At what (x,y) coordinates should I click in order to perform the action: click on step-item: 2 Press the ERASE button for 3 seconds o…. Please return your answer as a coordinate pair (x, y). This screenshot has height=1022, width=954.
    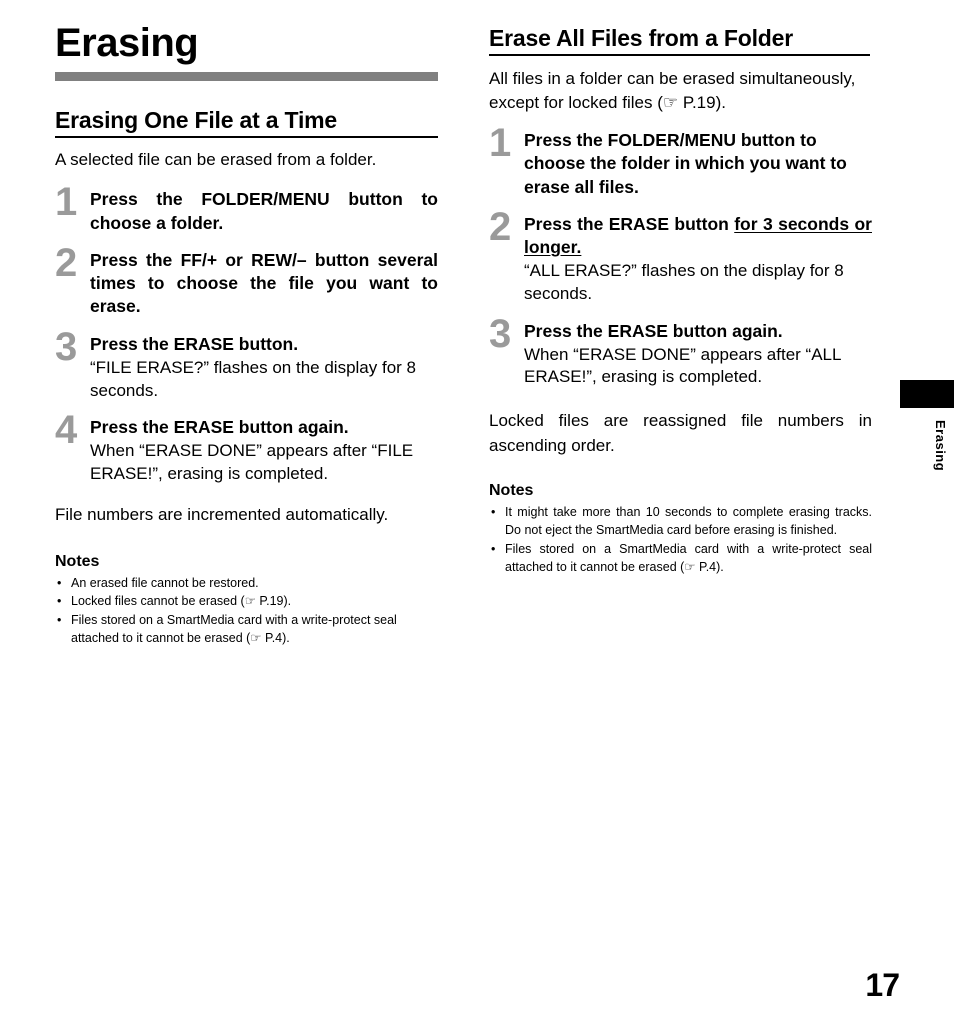
    Looking at the image, I should click on (680, 256).